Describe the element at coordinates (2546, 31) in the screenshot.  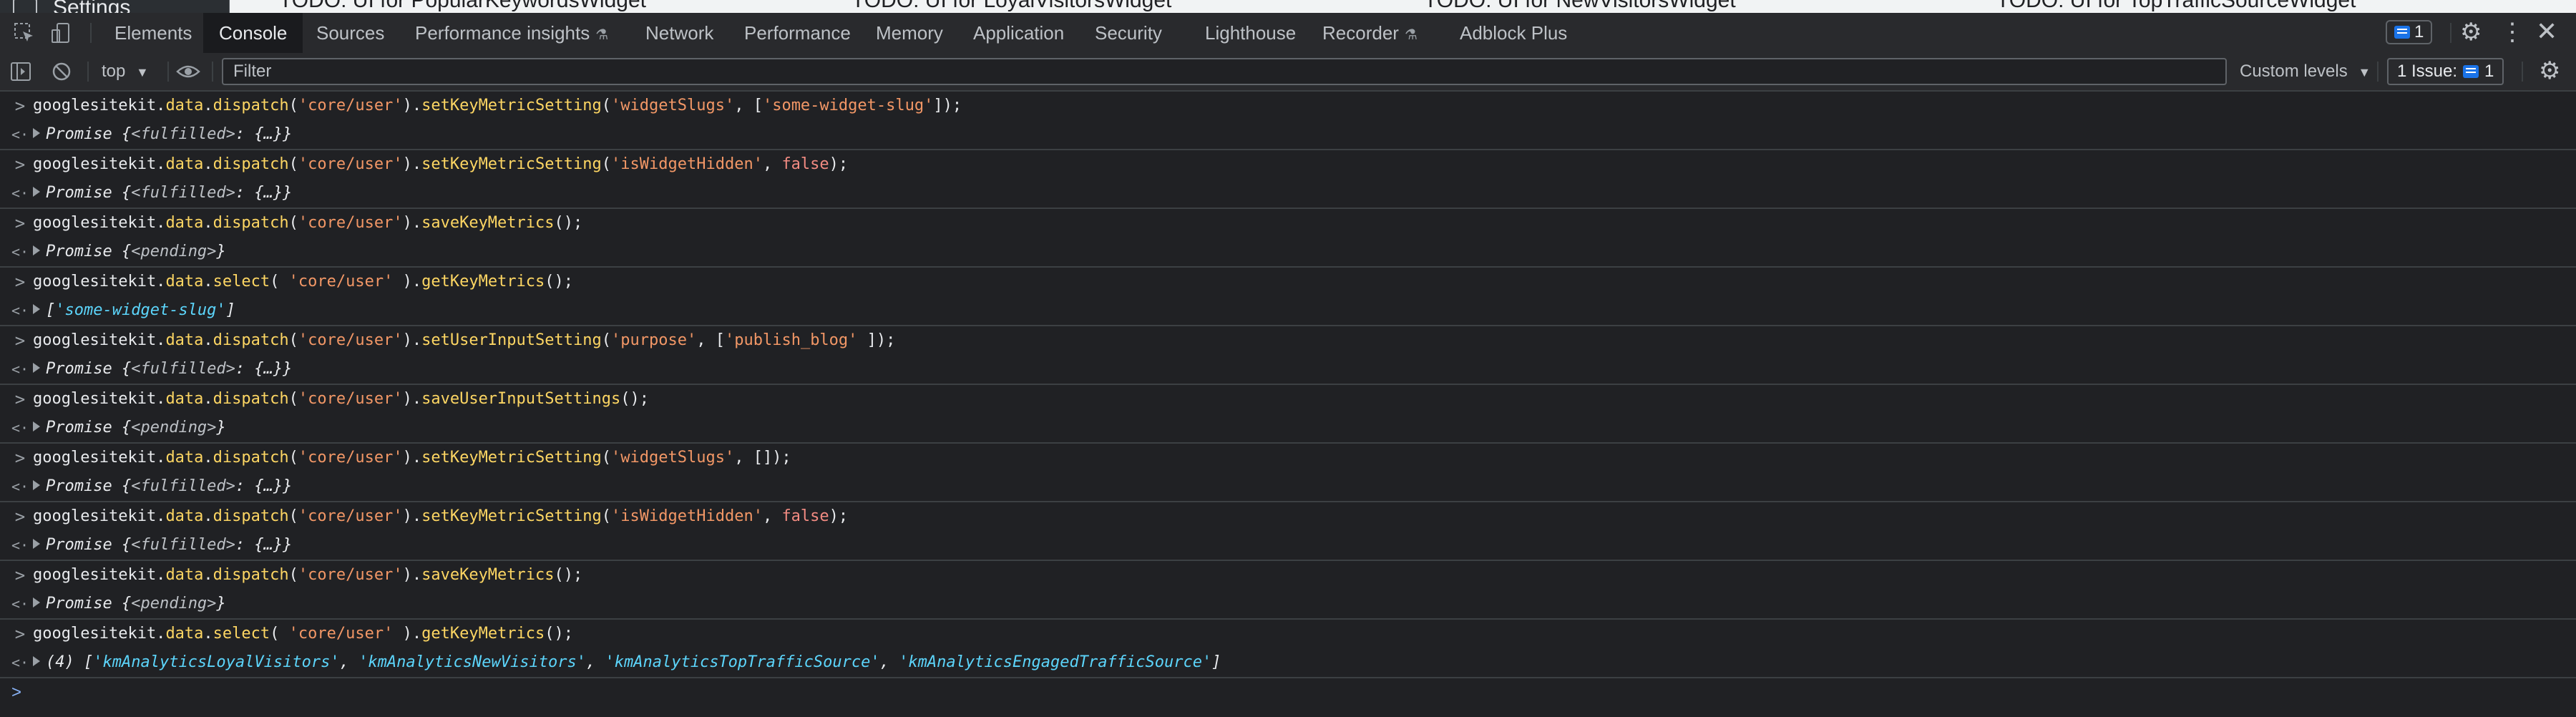
I see `close-icon: ✕` at that location.